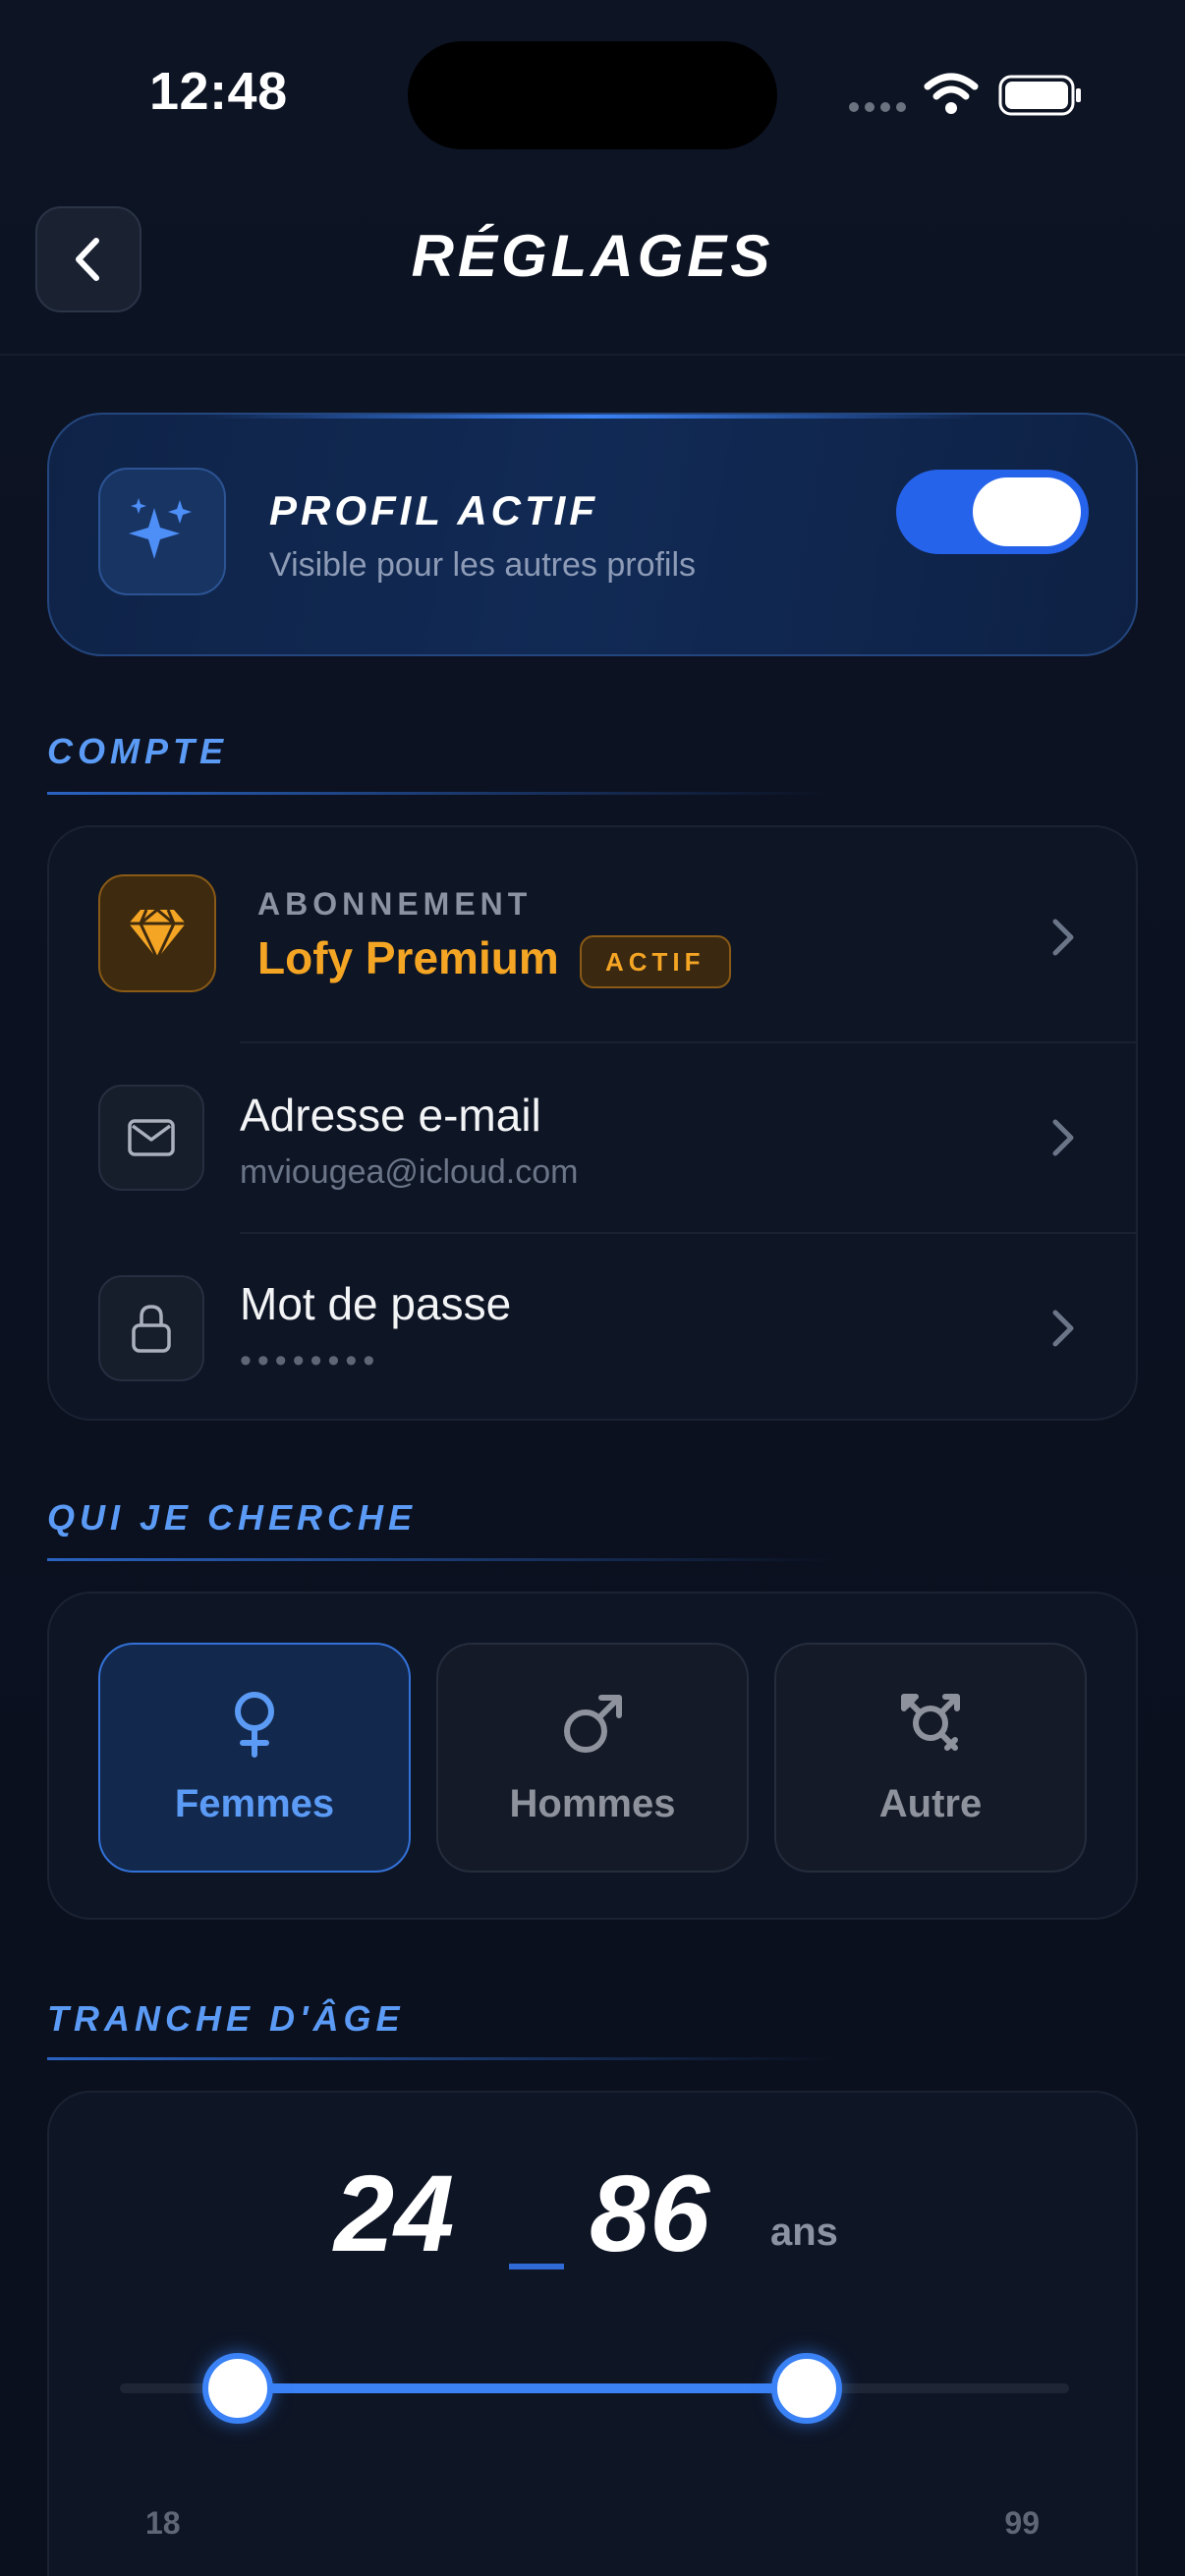  What do you see at coordinates (395, 2214) in the screenshot?
I see `age-min-value: 24` at bounding box center [395, 2214].